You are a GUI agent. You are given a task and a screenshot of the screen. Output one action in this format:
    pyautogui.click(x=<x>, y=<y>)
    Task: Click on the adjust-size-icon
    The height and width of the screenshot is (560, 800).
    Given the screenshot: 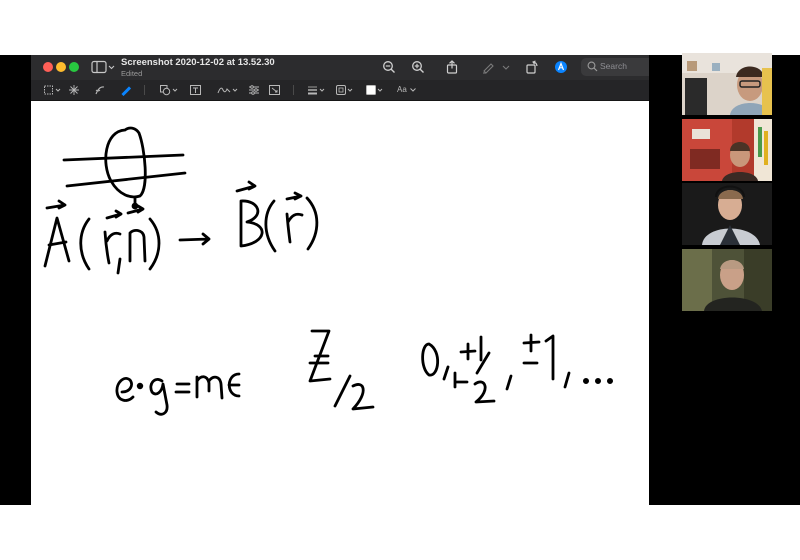 What is the action you would take?
    pyautogui.click(x=274, y=90)
    